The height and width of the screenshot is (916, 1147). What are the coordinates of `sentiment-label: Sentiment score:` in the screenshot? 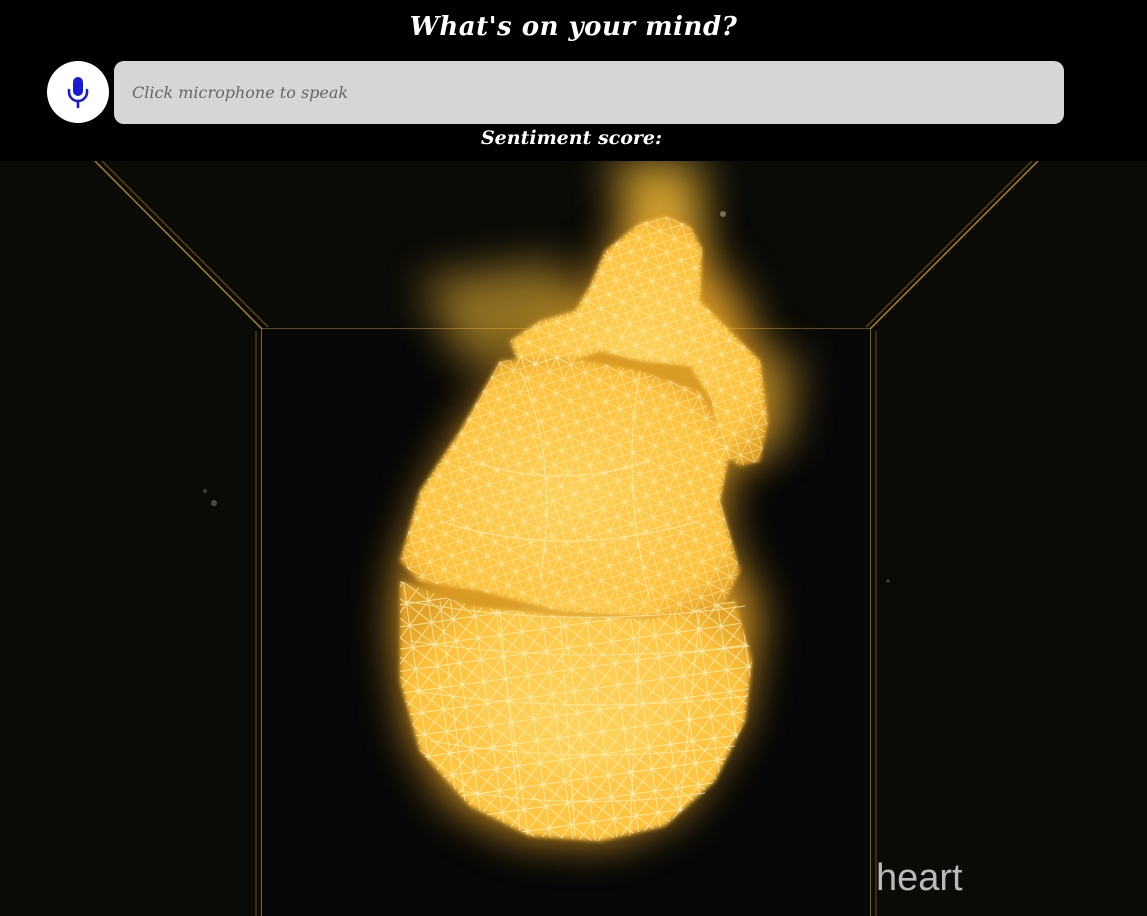 It's located at (571, 138).